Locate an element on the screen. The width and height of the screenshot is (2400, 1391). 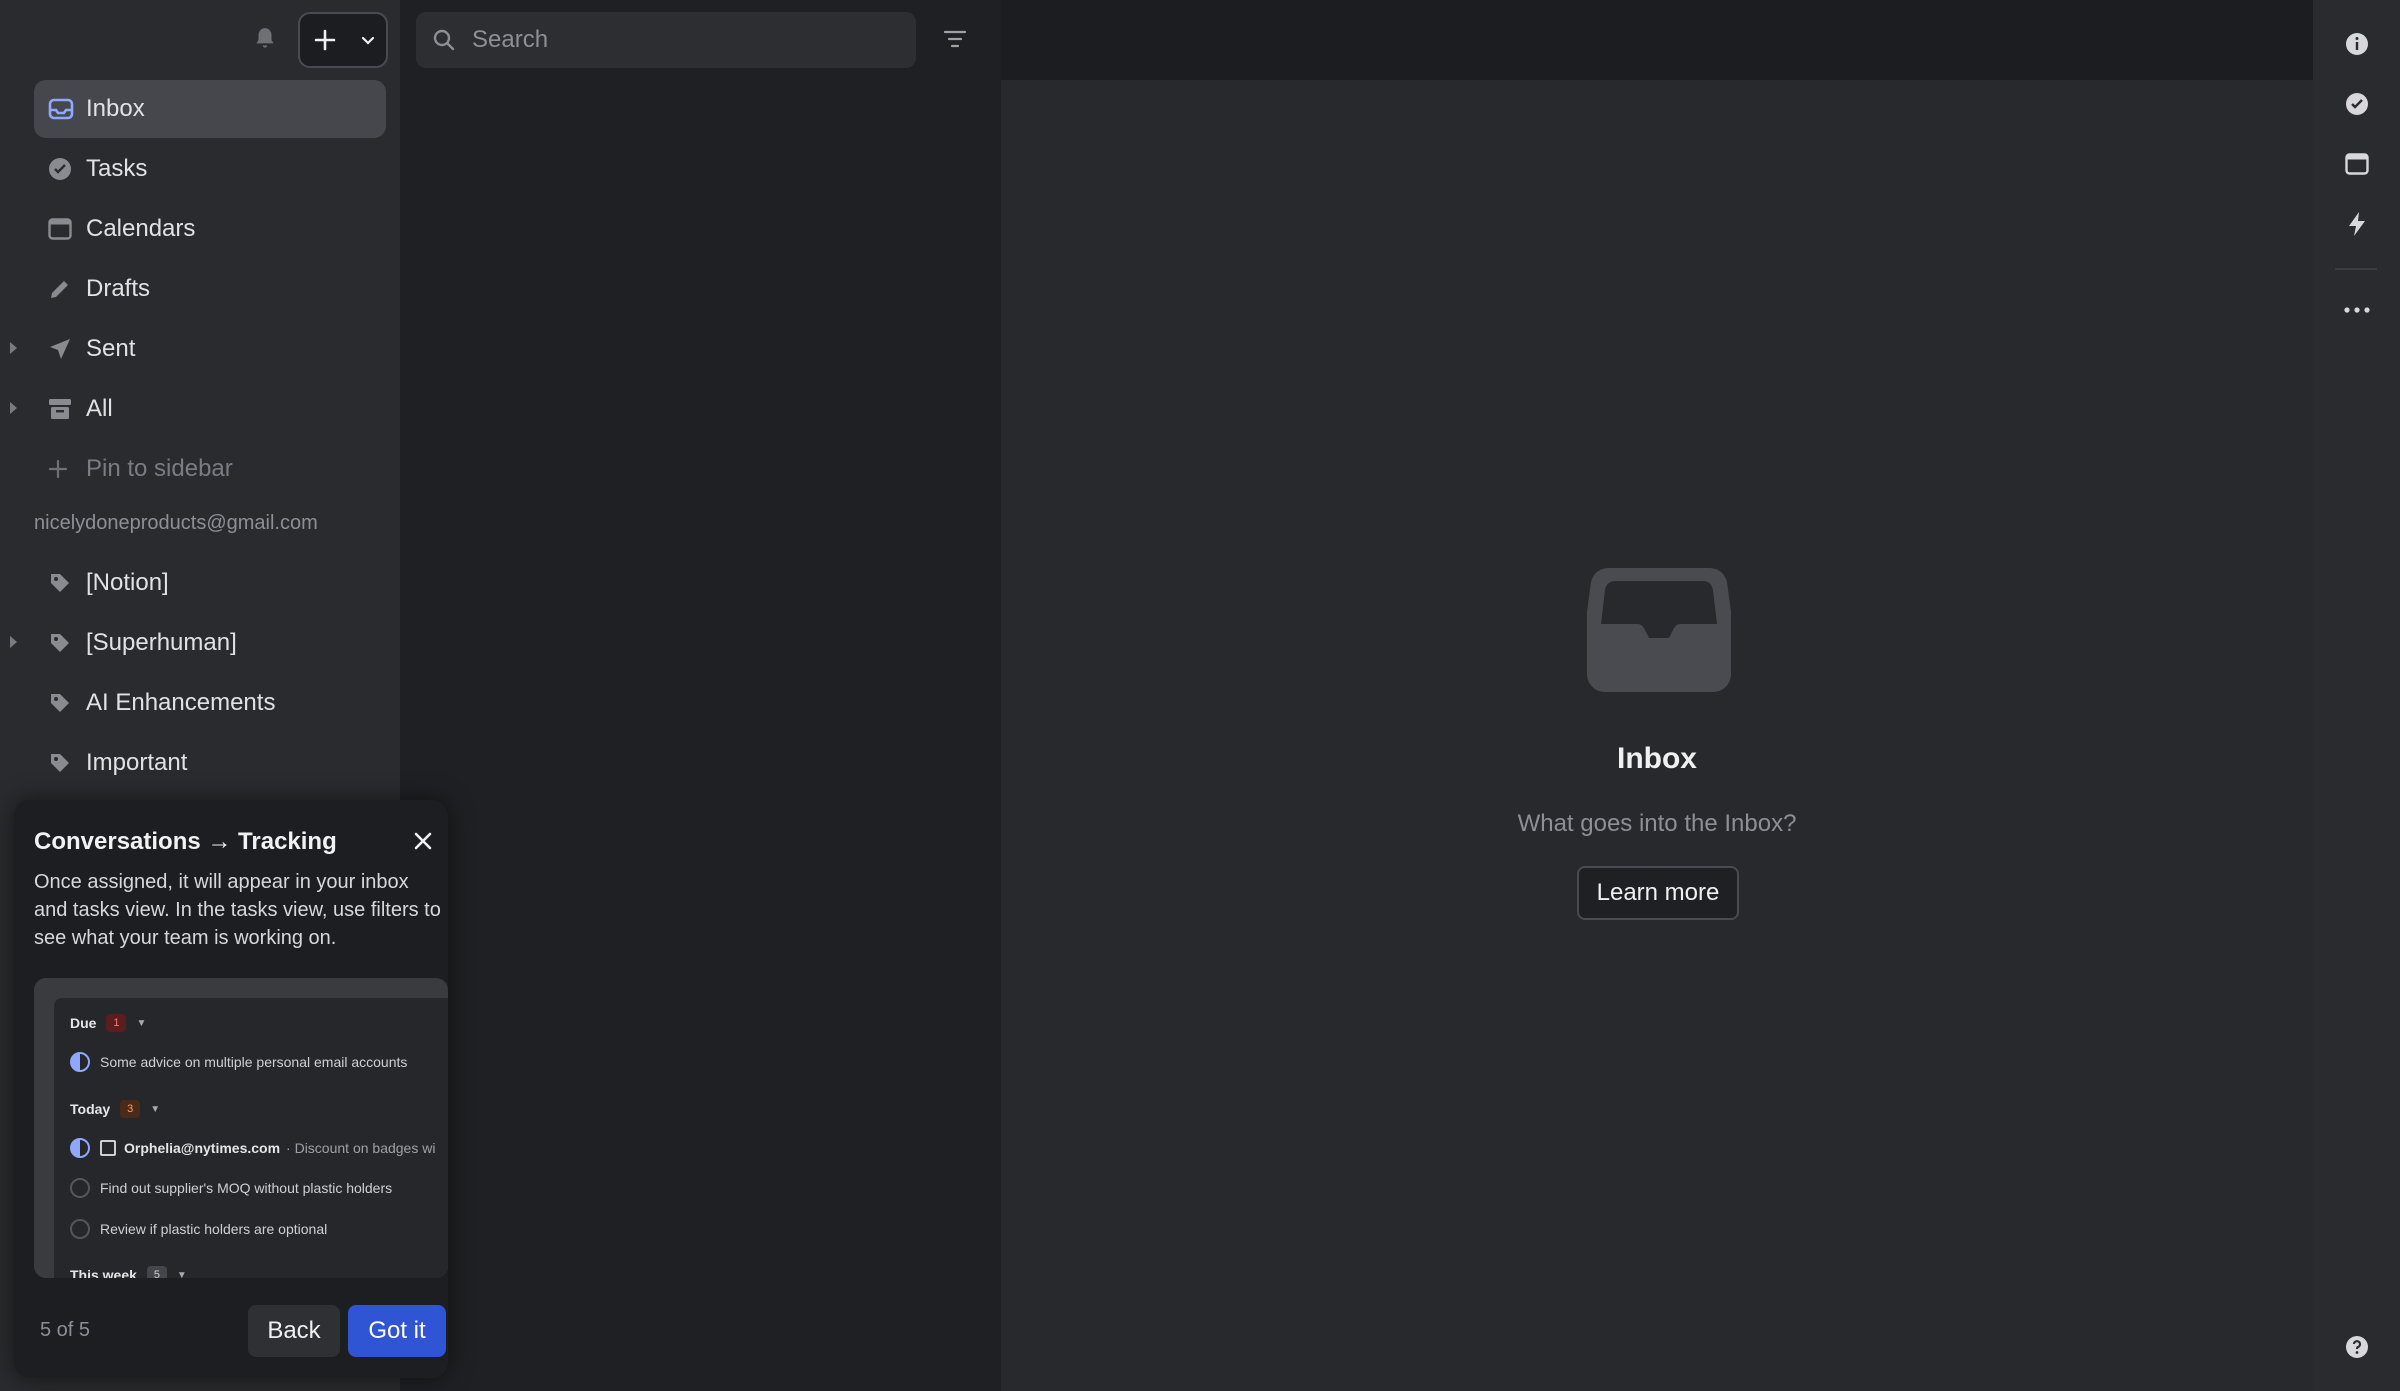
week-group-header: This week 5 ▼ is located at coordinates (128, 1272).